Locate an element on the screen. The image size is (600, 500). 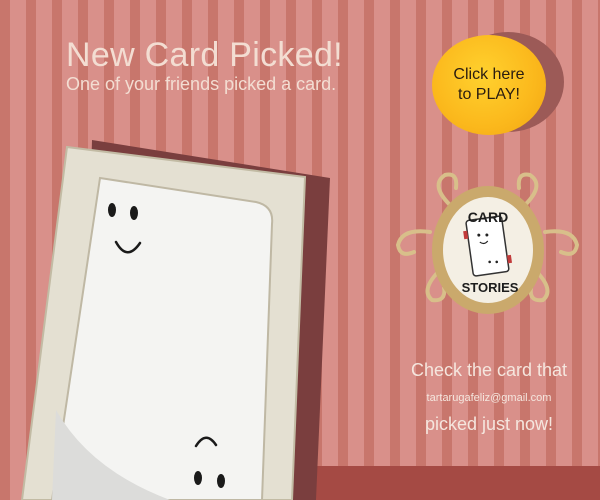
info-email: tartarugafeliz@gmail.com is located at coordinates (489, 398).